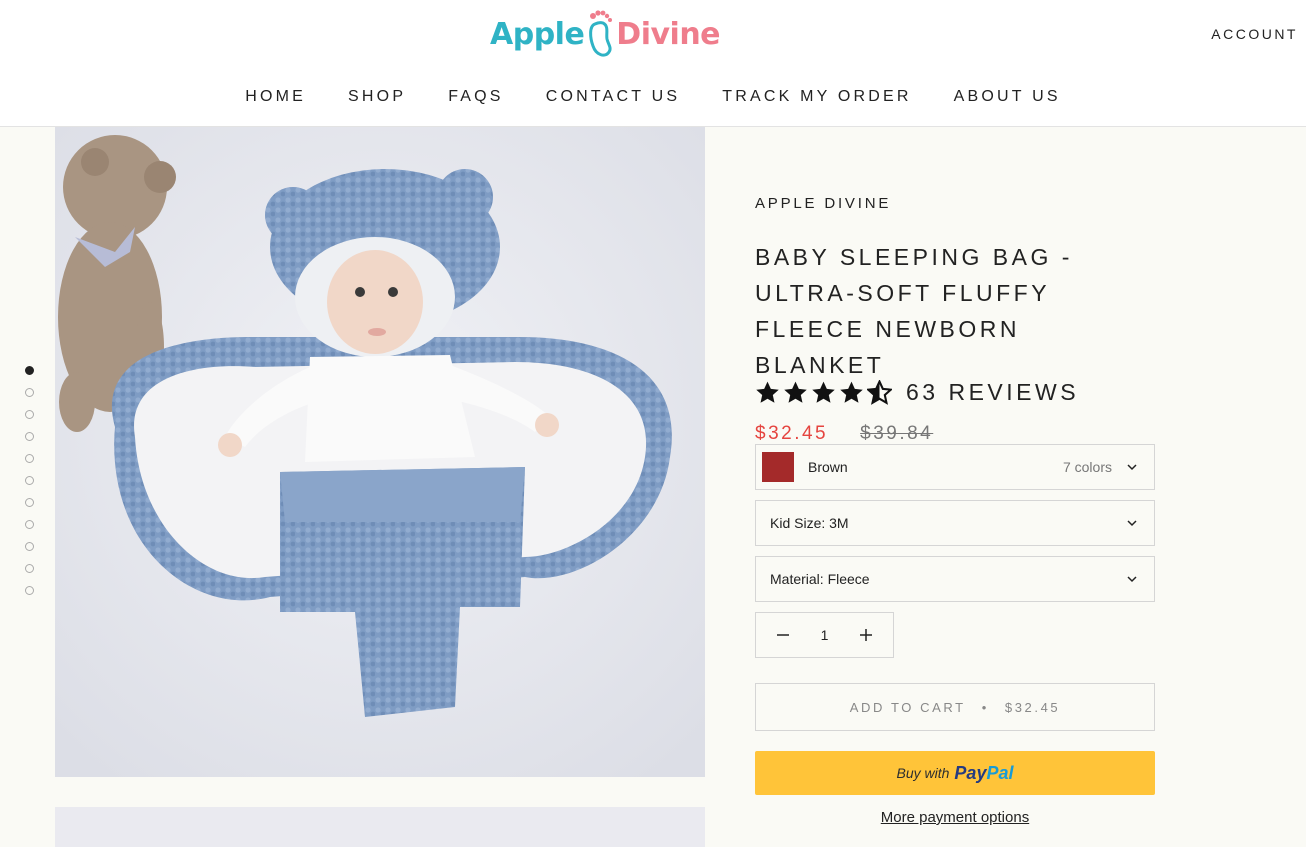  Describe the element at coordinates (955, 817) in the screenshot. I see `more-payment-options-link: More payment options` at that location.